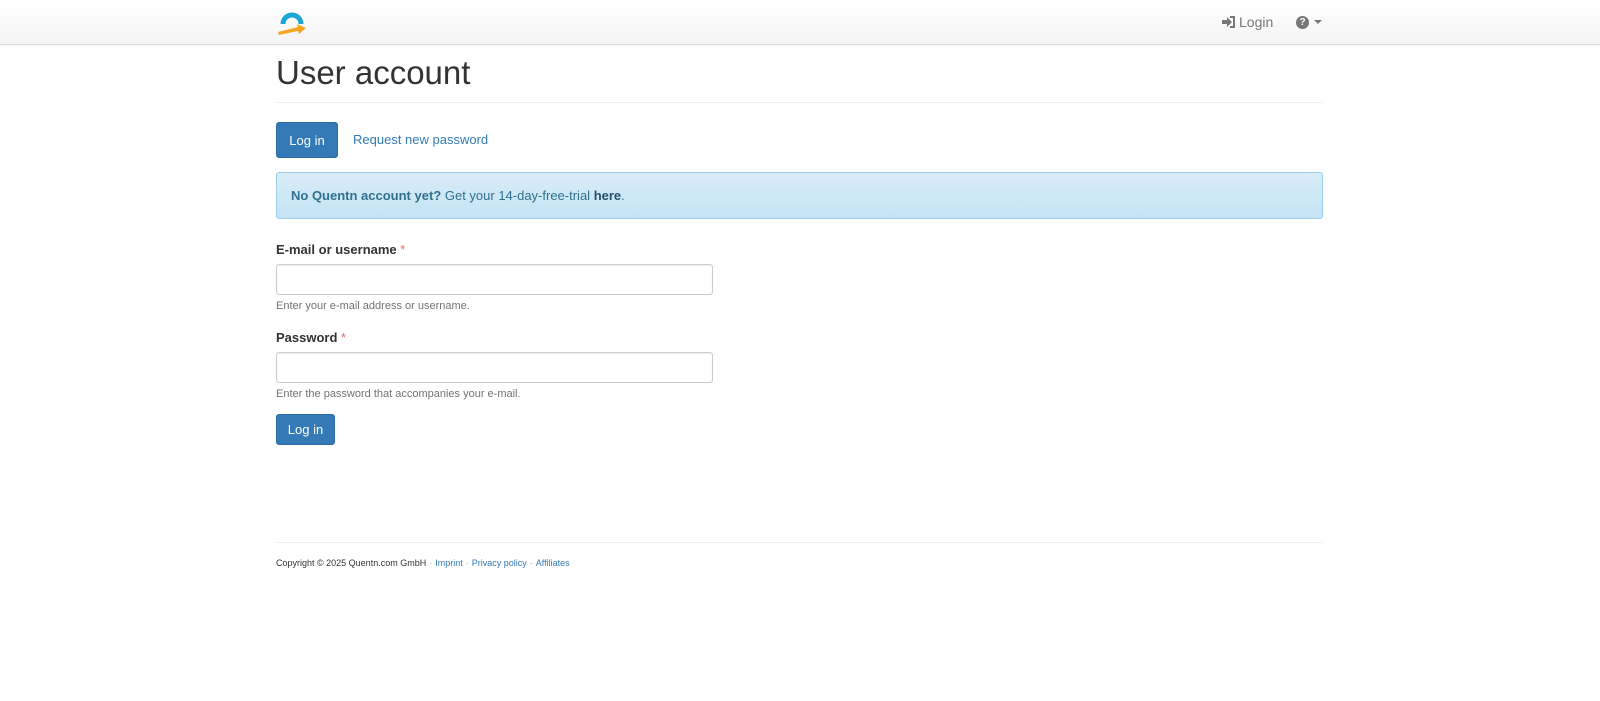 The width and height of the screenshot is (1600, 701). Describe the element at coordinates (336, 249) in the screenshot. I see `username-label-text: E-mail or username` at that location.